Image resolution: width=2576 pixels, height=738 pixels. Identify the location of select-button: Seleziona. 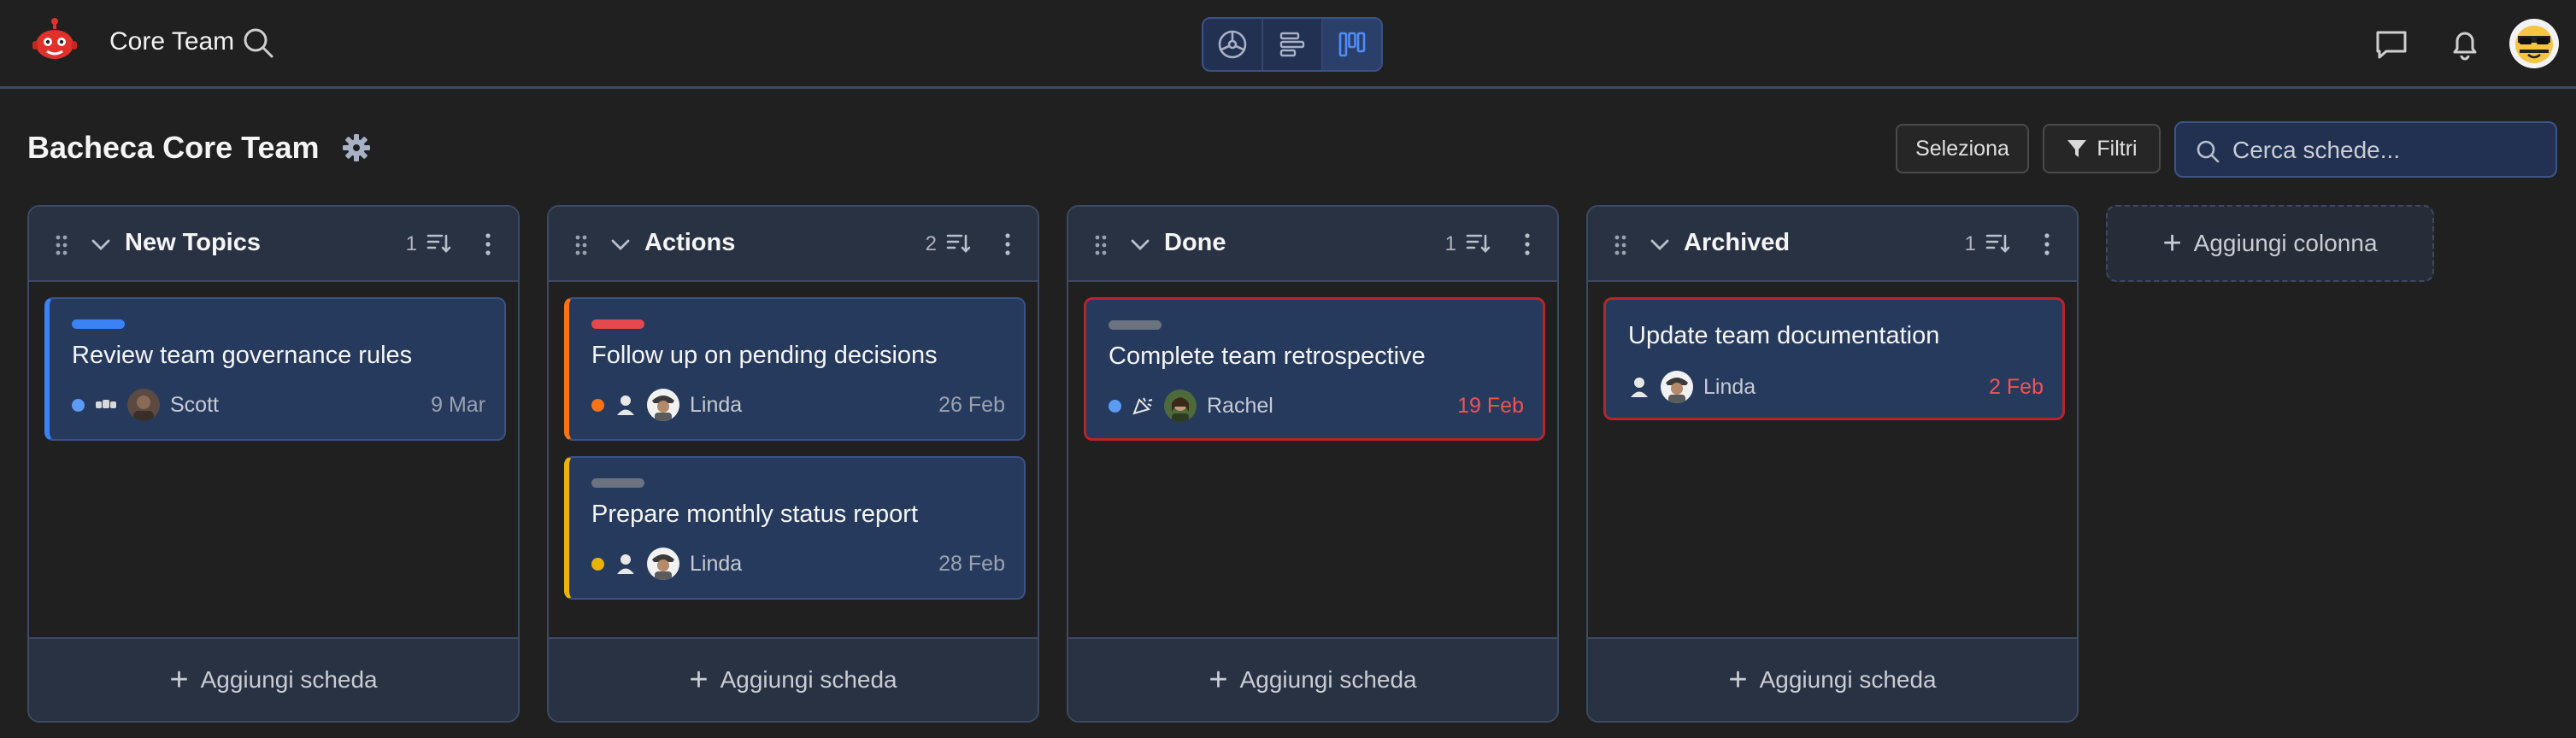
(1962, 148).